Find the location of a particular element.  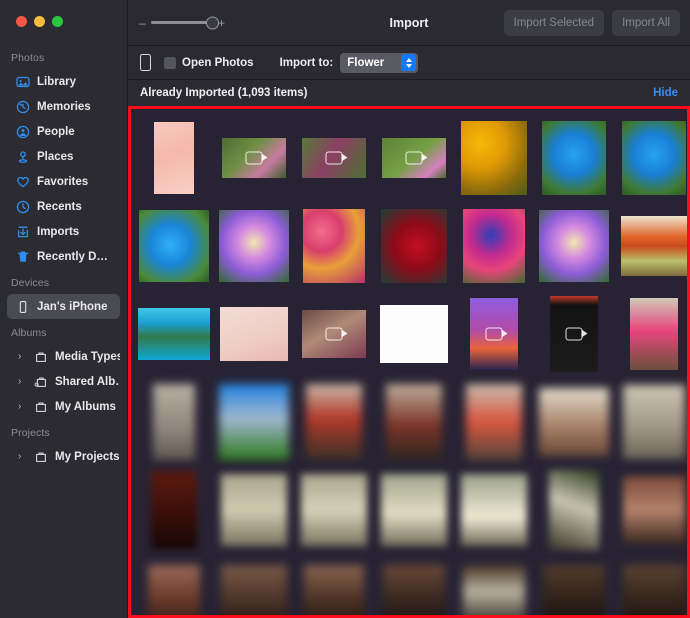

lake-landscape is located at coordinates (174, 334).